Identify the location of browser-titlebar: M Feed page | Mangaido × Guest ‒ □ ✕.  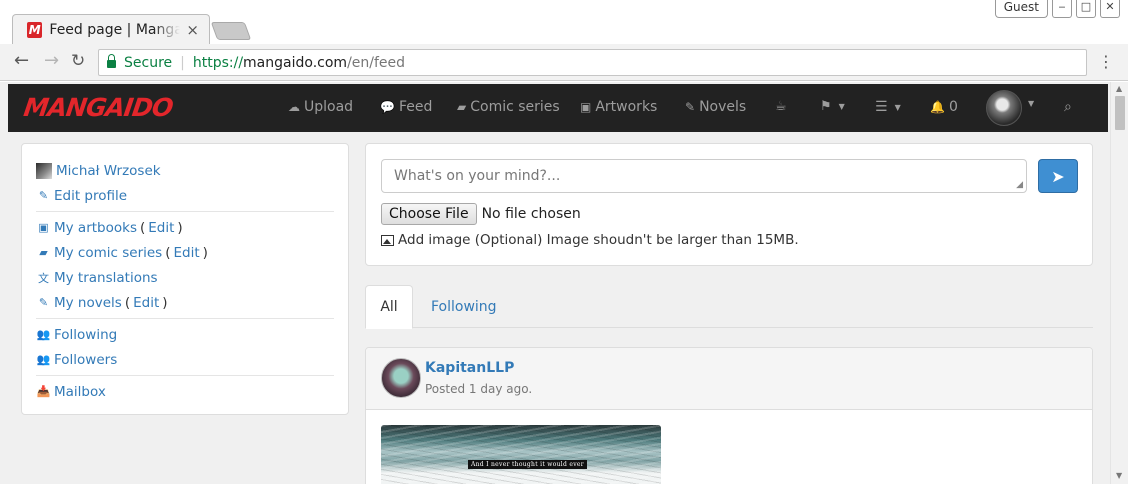
(564, 22).